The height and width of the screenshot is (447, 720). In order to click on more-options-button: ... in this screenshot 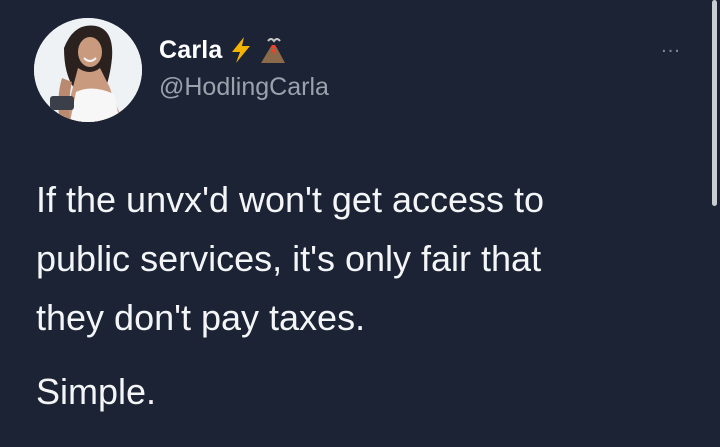, I will do `click(671, 46)`.